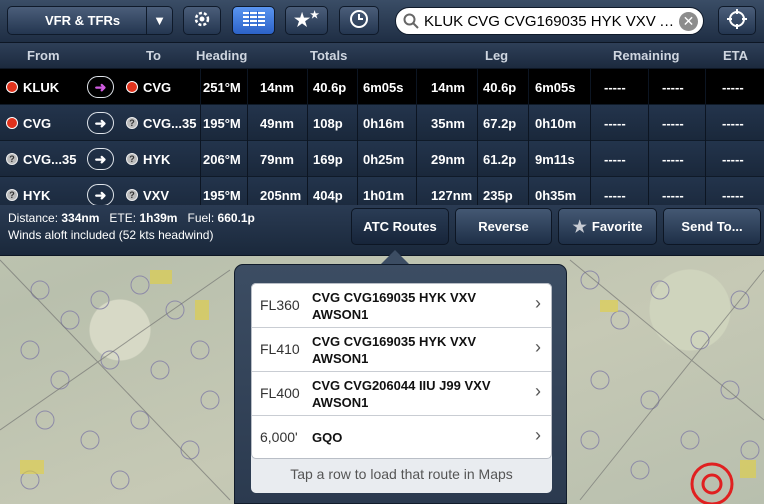 The width and height of the screenshot is (764, 504). Describe the element at coordinates (41, 159) in the screenshot. I see `from-waypoint: ? CVG...35` at that location.